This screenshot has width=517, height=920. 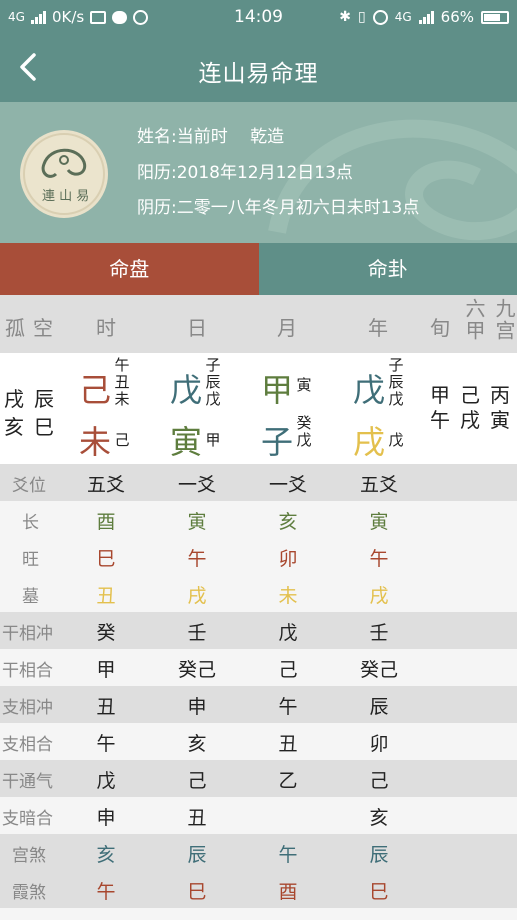 I want to click on gukong-top-2: 辰, so click(x=44, y=399).